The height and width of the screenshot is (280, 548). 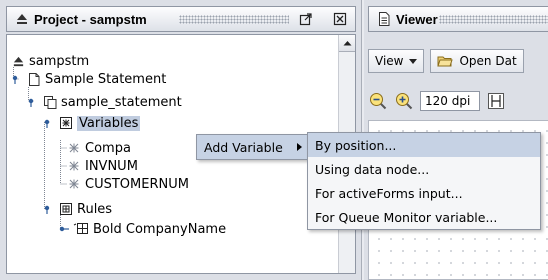 I want to click on rules-folder-icon, so click(x=66, y=209).